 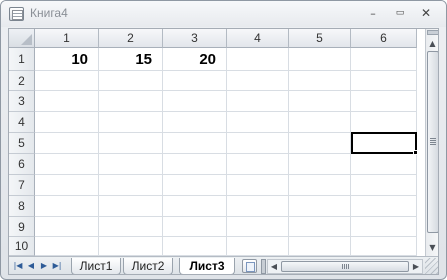 I want to click on fill-handle, so click(x=415, y=152).